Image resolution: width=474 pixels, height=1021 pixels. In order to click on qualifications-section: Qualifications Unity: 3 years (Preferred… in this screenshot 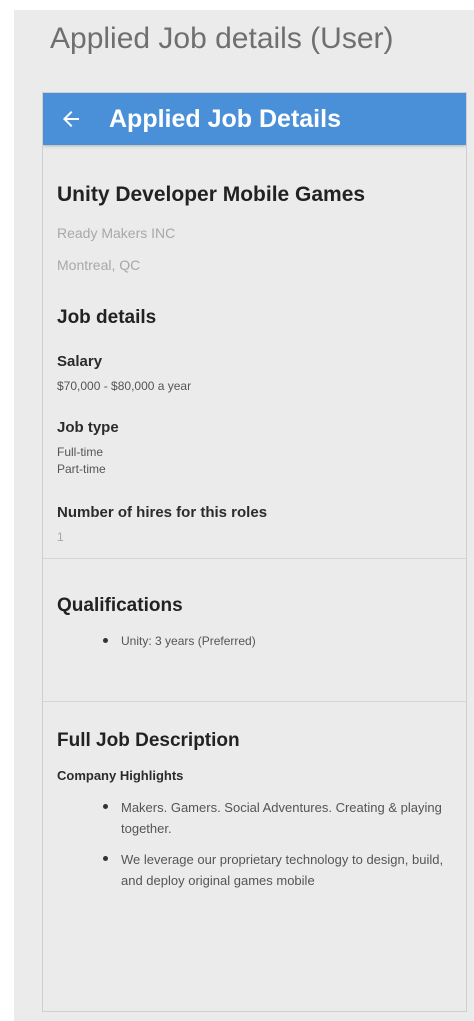, I will do `click(254, 629)`.